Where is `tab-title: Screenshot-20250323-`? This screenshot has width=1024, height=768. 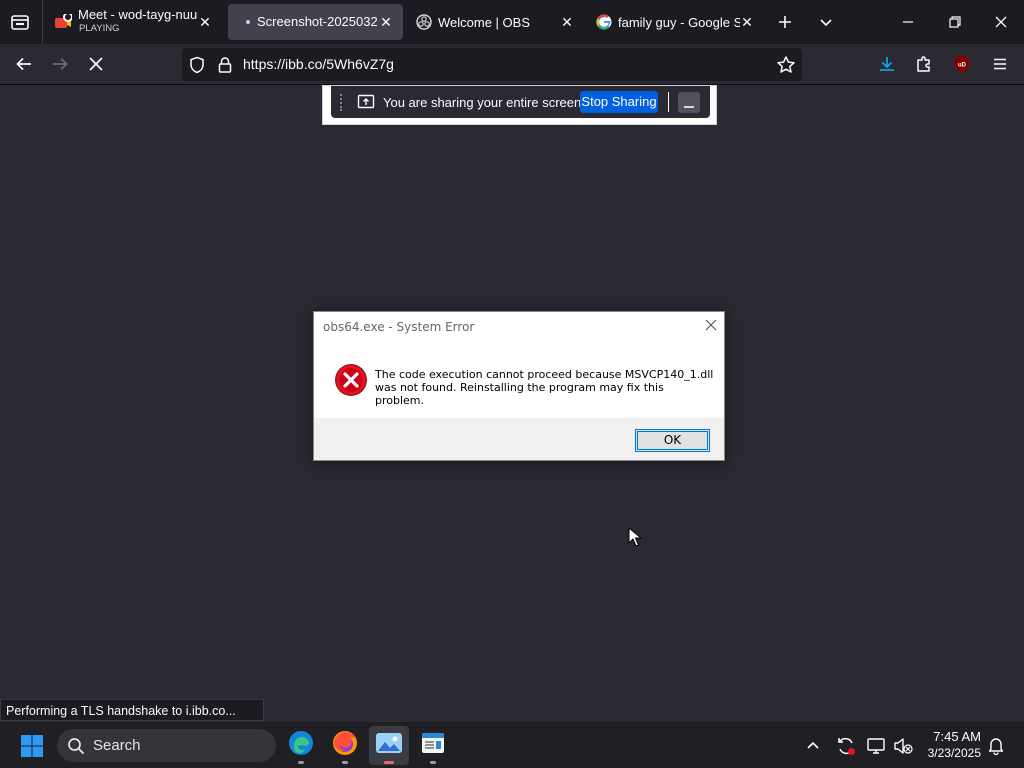
tab-title: Screenshot-20250323- is located at coordinates (317, 21).